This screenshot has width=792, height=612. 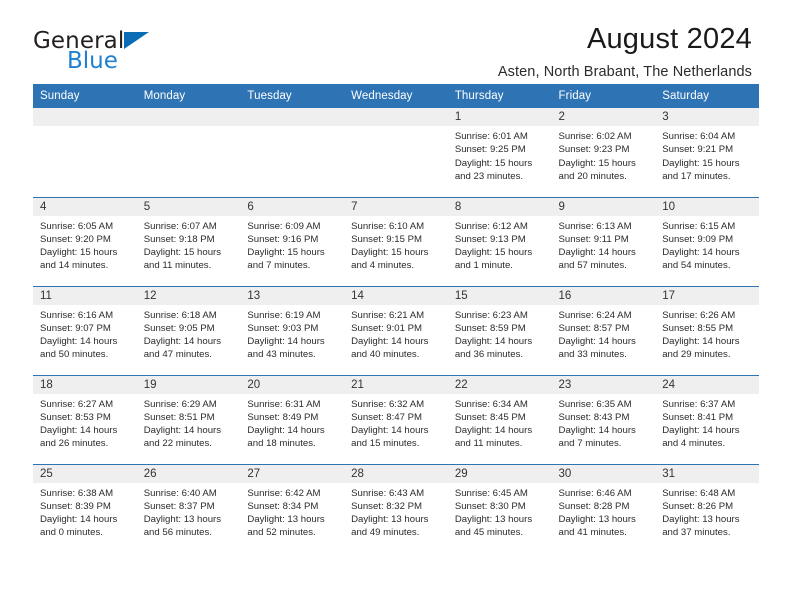 What do you see at coordinates (594, 417) in the screenshot?
I see `sunset-text: Sunset: 8:43 PM` at bounding box center [594, 417].